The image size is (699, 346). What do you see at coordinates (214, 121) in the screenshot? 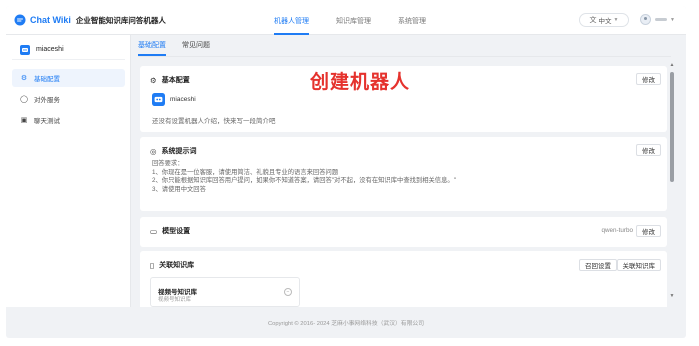
I see `bot-description: 还没有设置机器人介绍，快来写一段简介吧` at bounding box center [214, 121].